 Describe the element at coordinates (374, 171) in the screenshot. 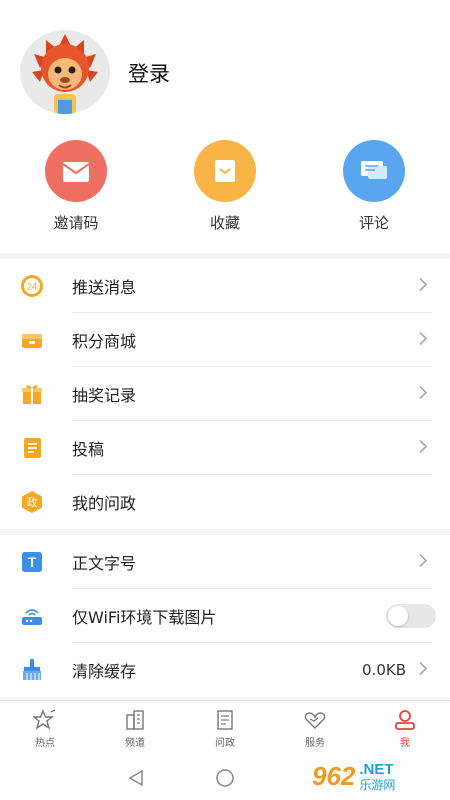

I see `chat-bubble-icon` at that location.